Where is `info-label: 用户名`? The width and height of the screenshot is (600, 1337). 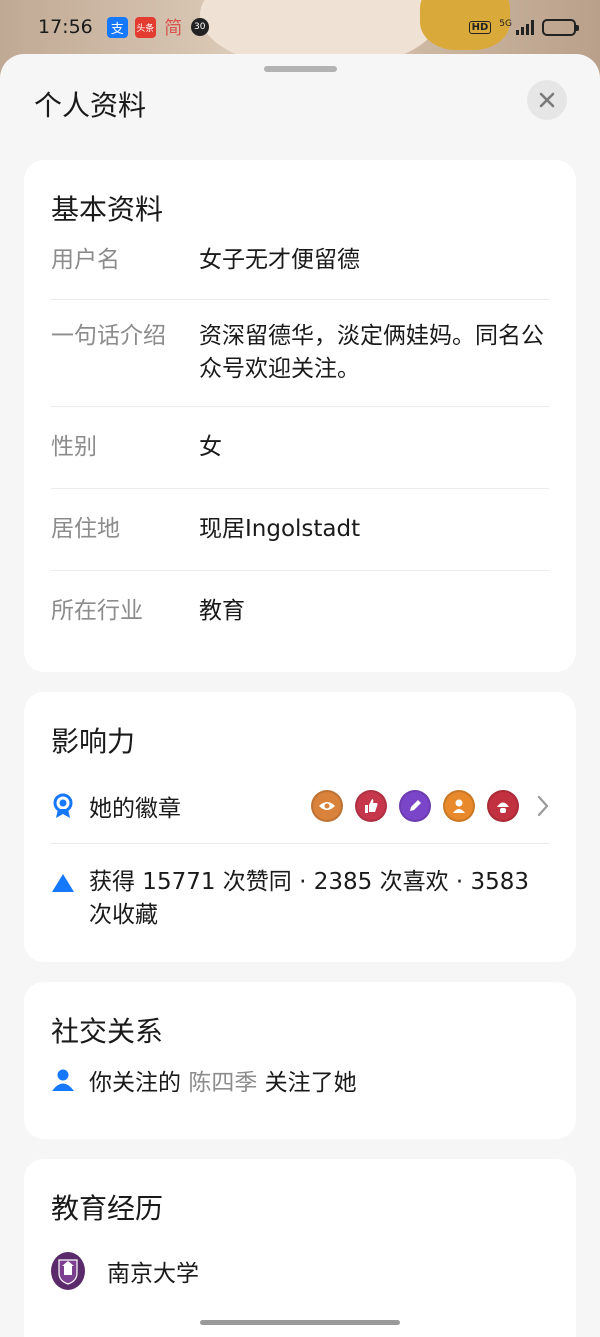 info-label: 用户名 is located at coordinates (85, 260).